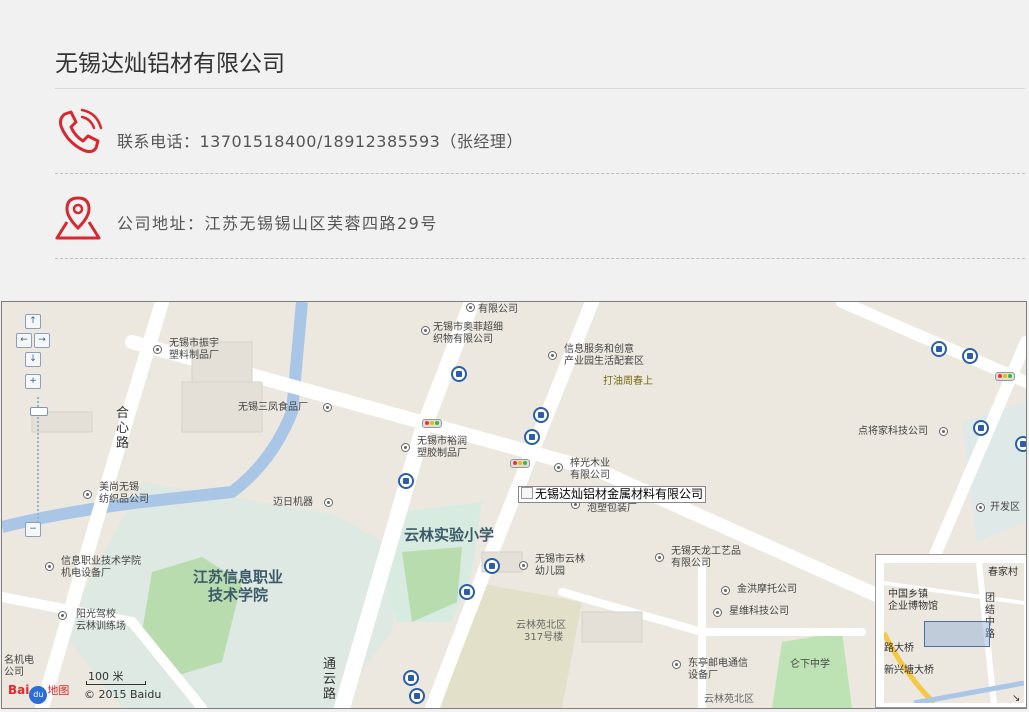 The width and height of the screenshot is (1029, 712). What do you see at coordinates (899, 648) in the screenshot?
I see `overview-label: 路大桥` at bounding box center [899, 648].